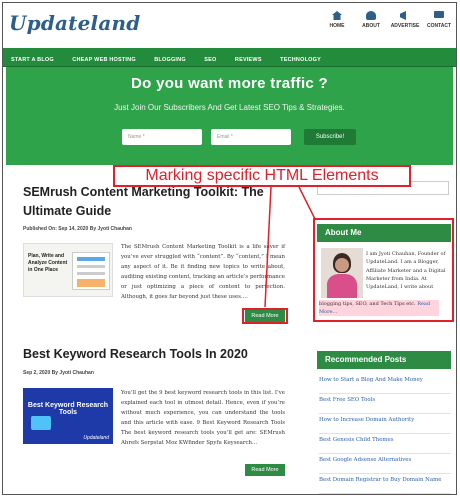 The image size is (460, 498). Describe the element at coordinates (290, 247) in the screenshot. I see `annotation-arrows` at that location.